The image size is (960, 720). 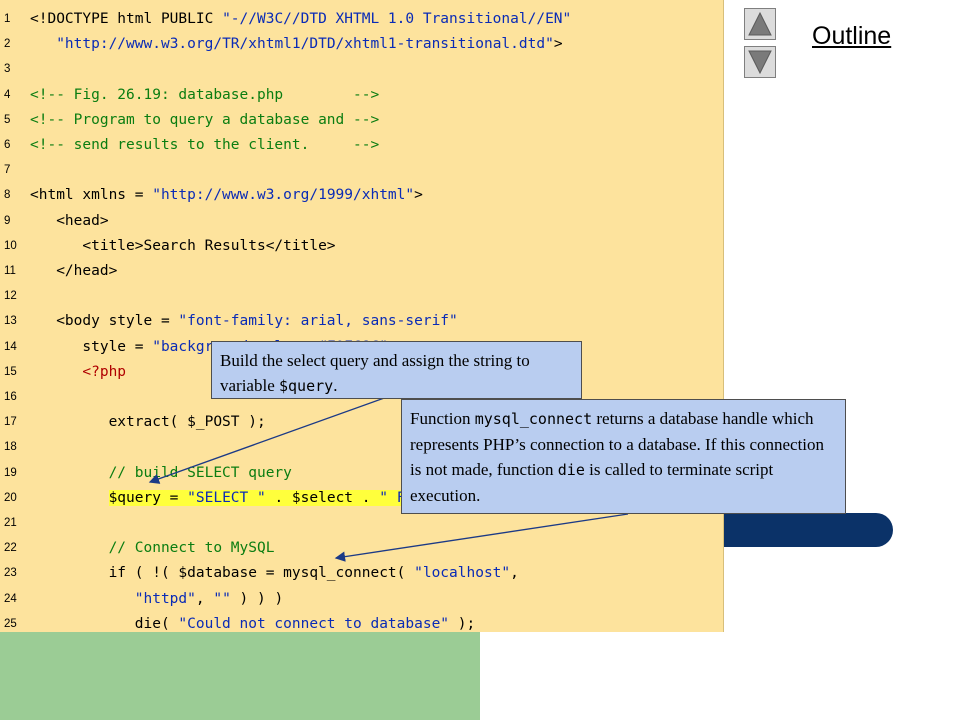 What do you see at coordinates (533, 419) in the screenshot?
I see `callout2-code-mysql-connect: mysql_connect` at bounding box center [533, 419].